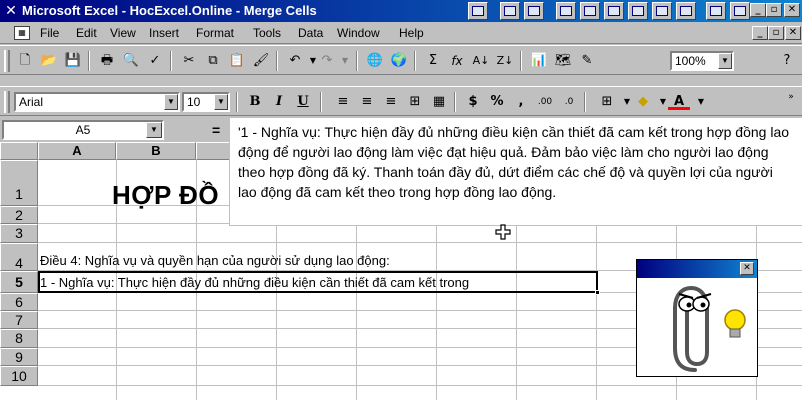 The width and height of the screenshot is (802, 400). Describe the element at coordinates (774, 10) in the screenshot. I see `maximize-button: ▫` at that location.